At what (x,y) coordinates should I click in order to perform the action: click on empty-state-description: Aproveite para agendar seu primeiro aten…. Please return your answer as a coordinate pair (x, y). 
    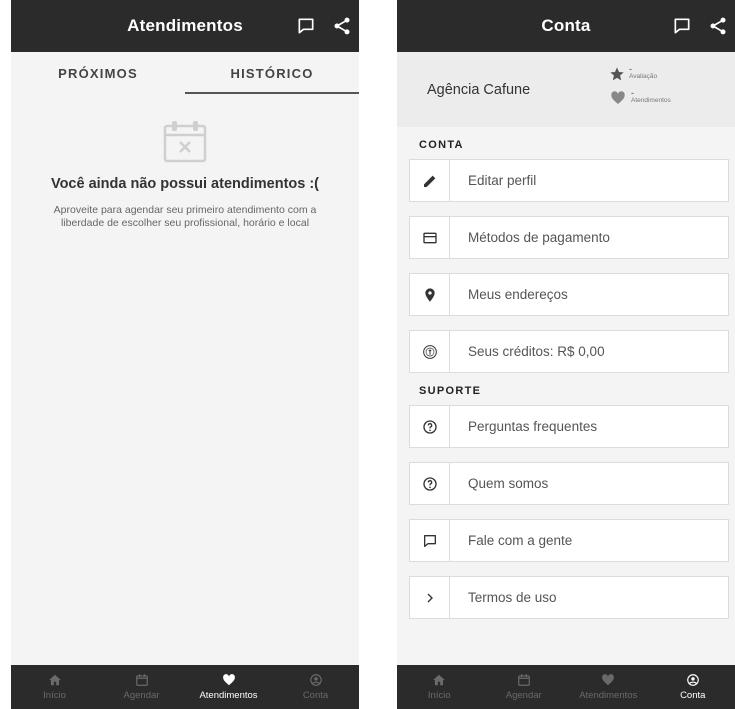
    Looking at the image, I should click on (185, 217).